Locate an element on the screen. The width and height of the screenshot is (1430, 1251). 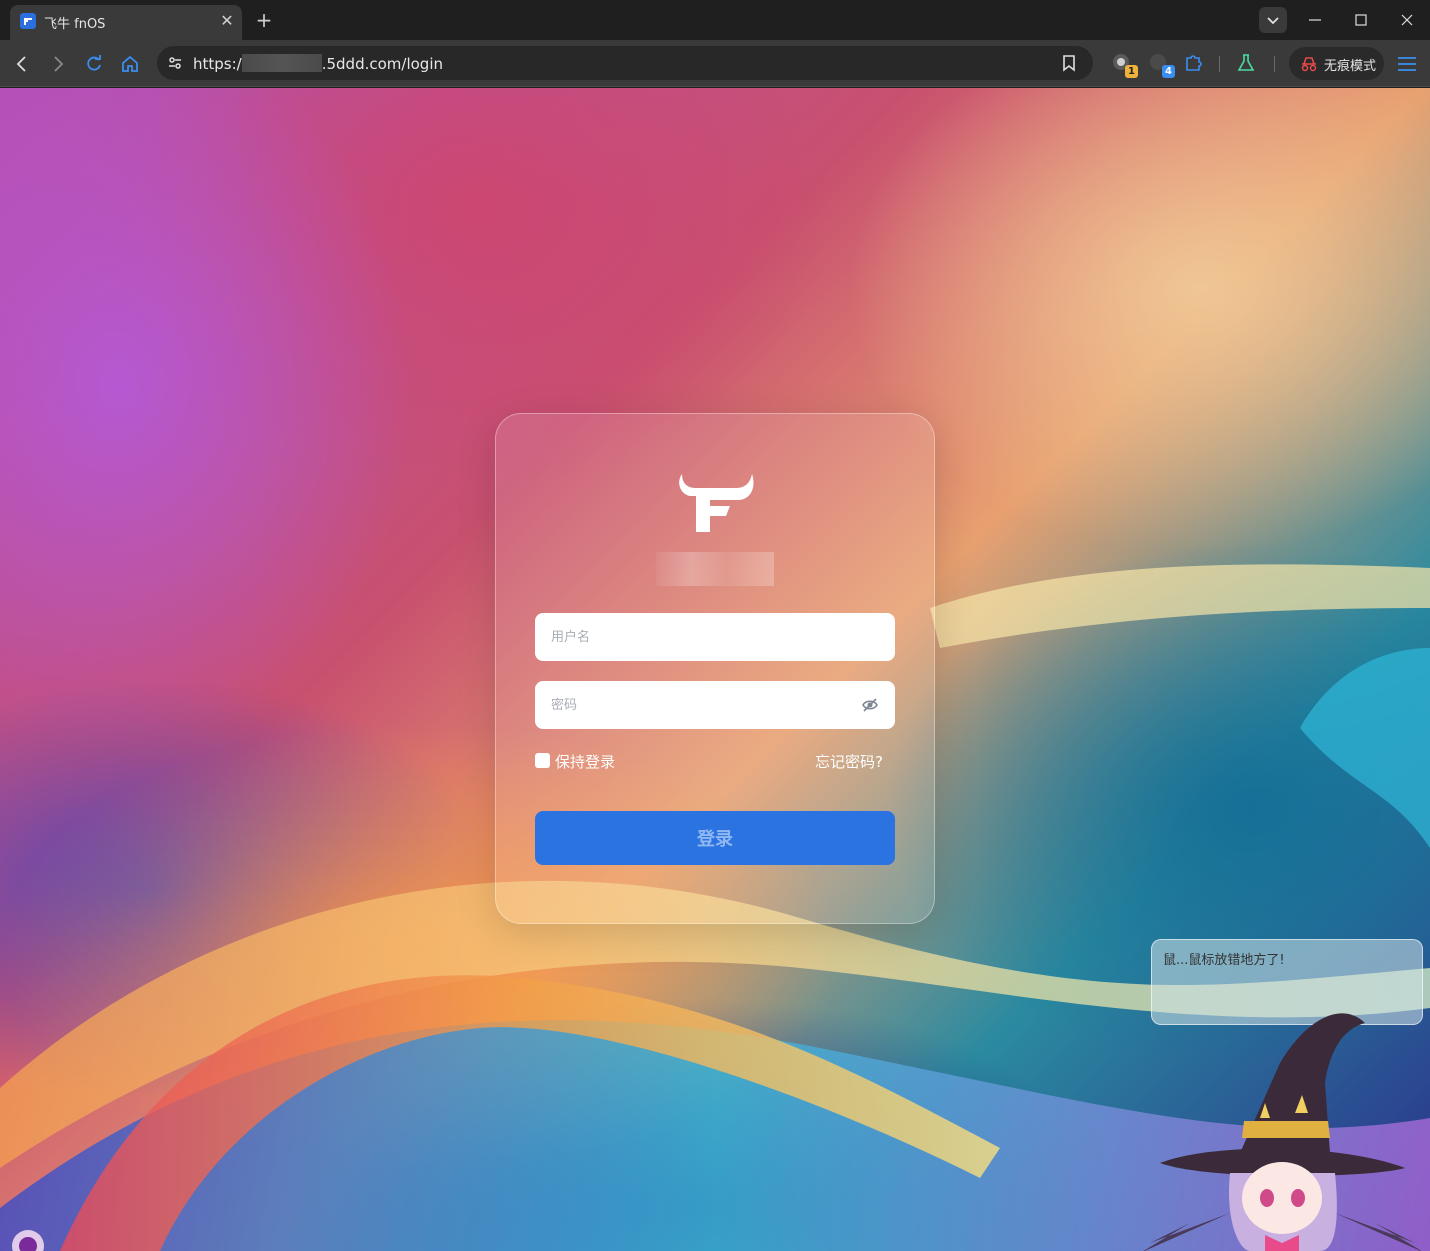
reload-icon is located at coordinates (94, 63).